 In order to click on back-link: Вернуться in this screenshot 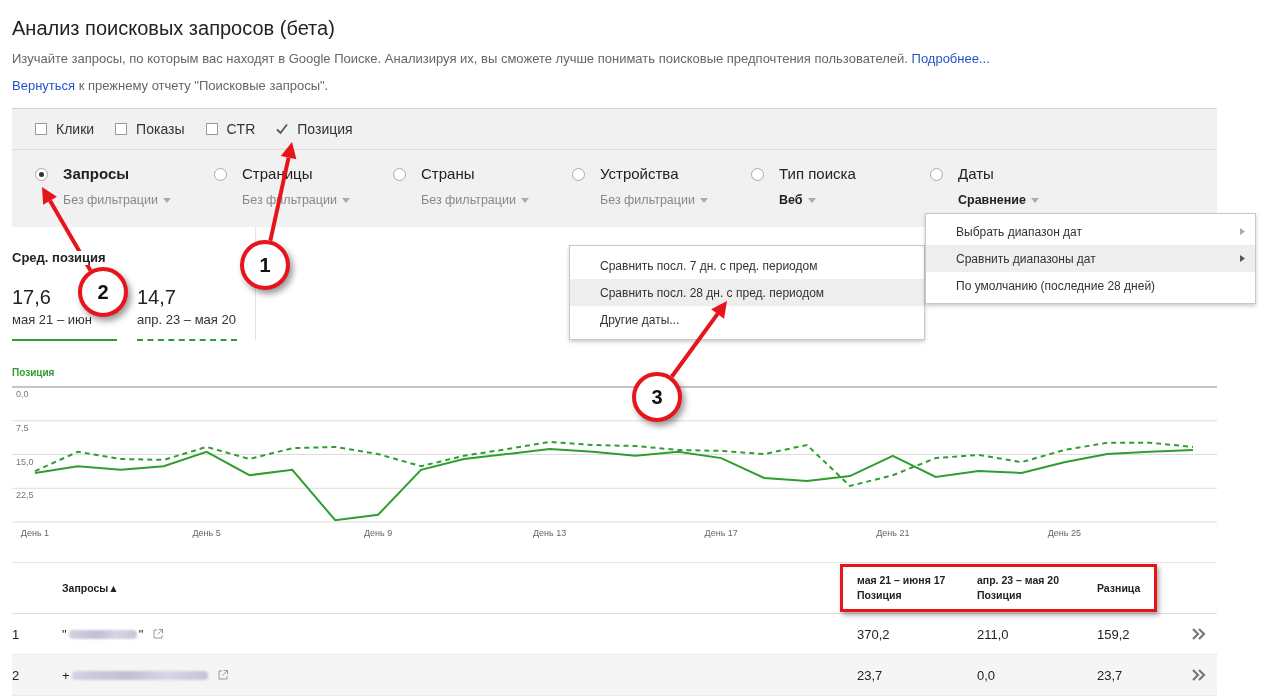, I will do `click(44, 85)`.